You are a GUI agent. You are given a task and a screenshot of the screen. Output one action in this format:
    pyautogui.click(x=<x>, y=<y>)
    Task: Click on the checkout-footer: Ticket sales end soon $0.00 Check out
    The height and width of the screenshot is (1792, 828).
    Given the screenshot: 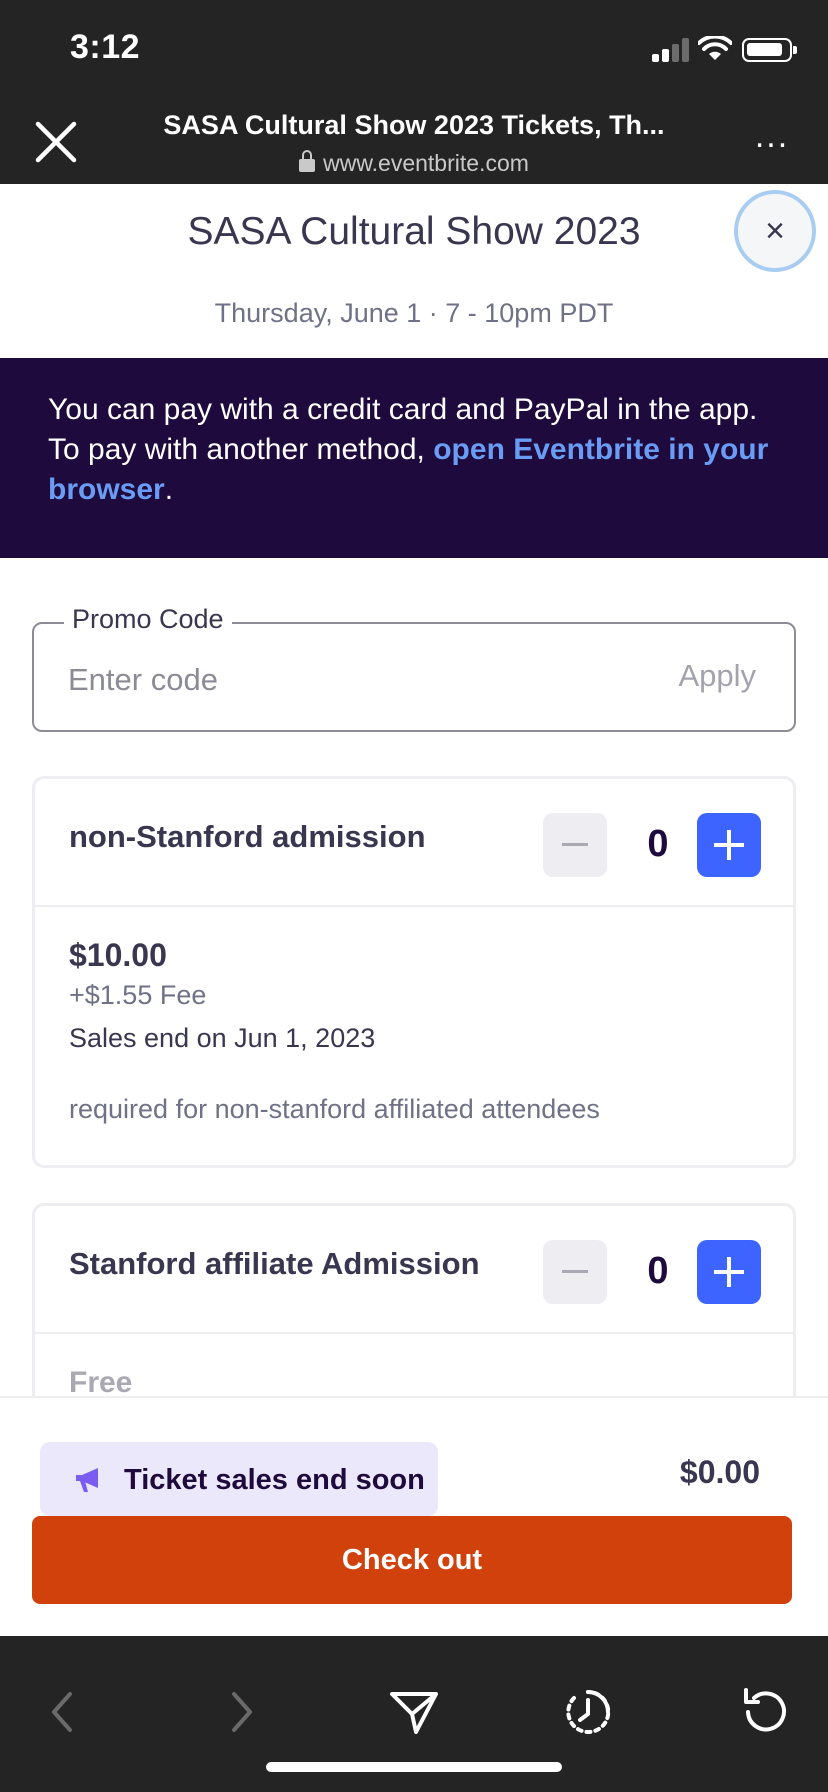 What is the action you would take?
    pyautogui.click(x=414, y=1516)
    